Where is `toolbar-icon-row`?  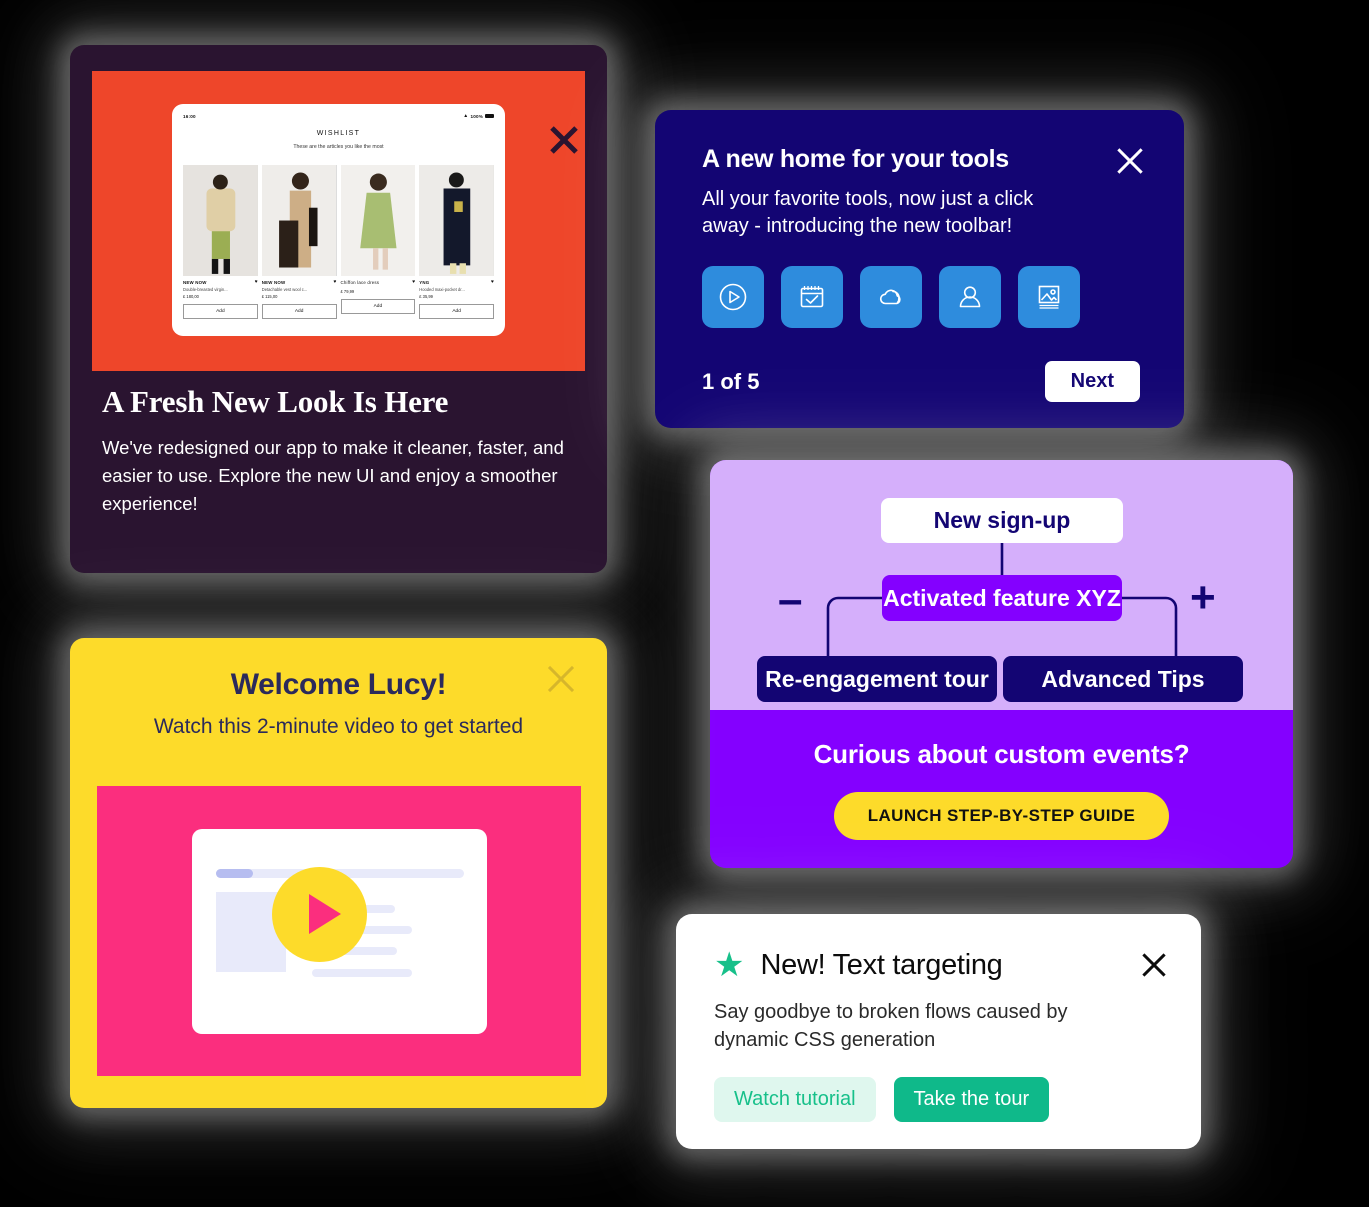 toolbar-icon-row is located at coordinates (921, 297).